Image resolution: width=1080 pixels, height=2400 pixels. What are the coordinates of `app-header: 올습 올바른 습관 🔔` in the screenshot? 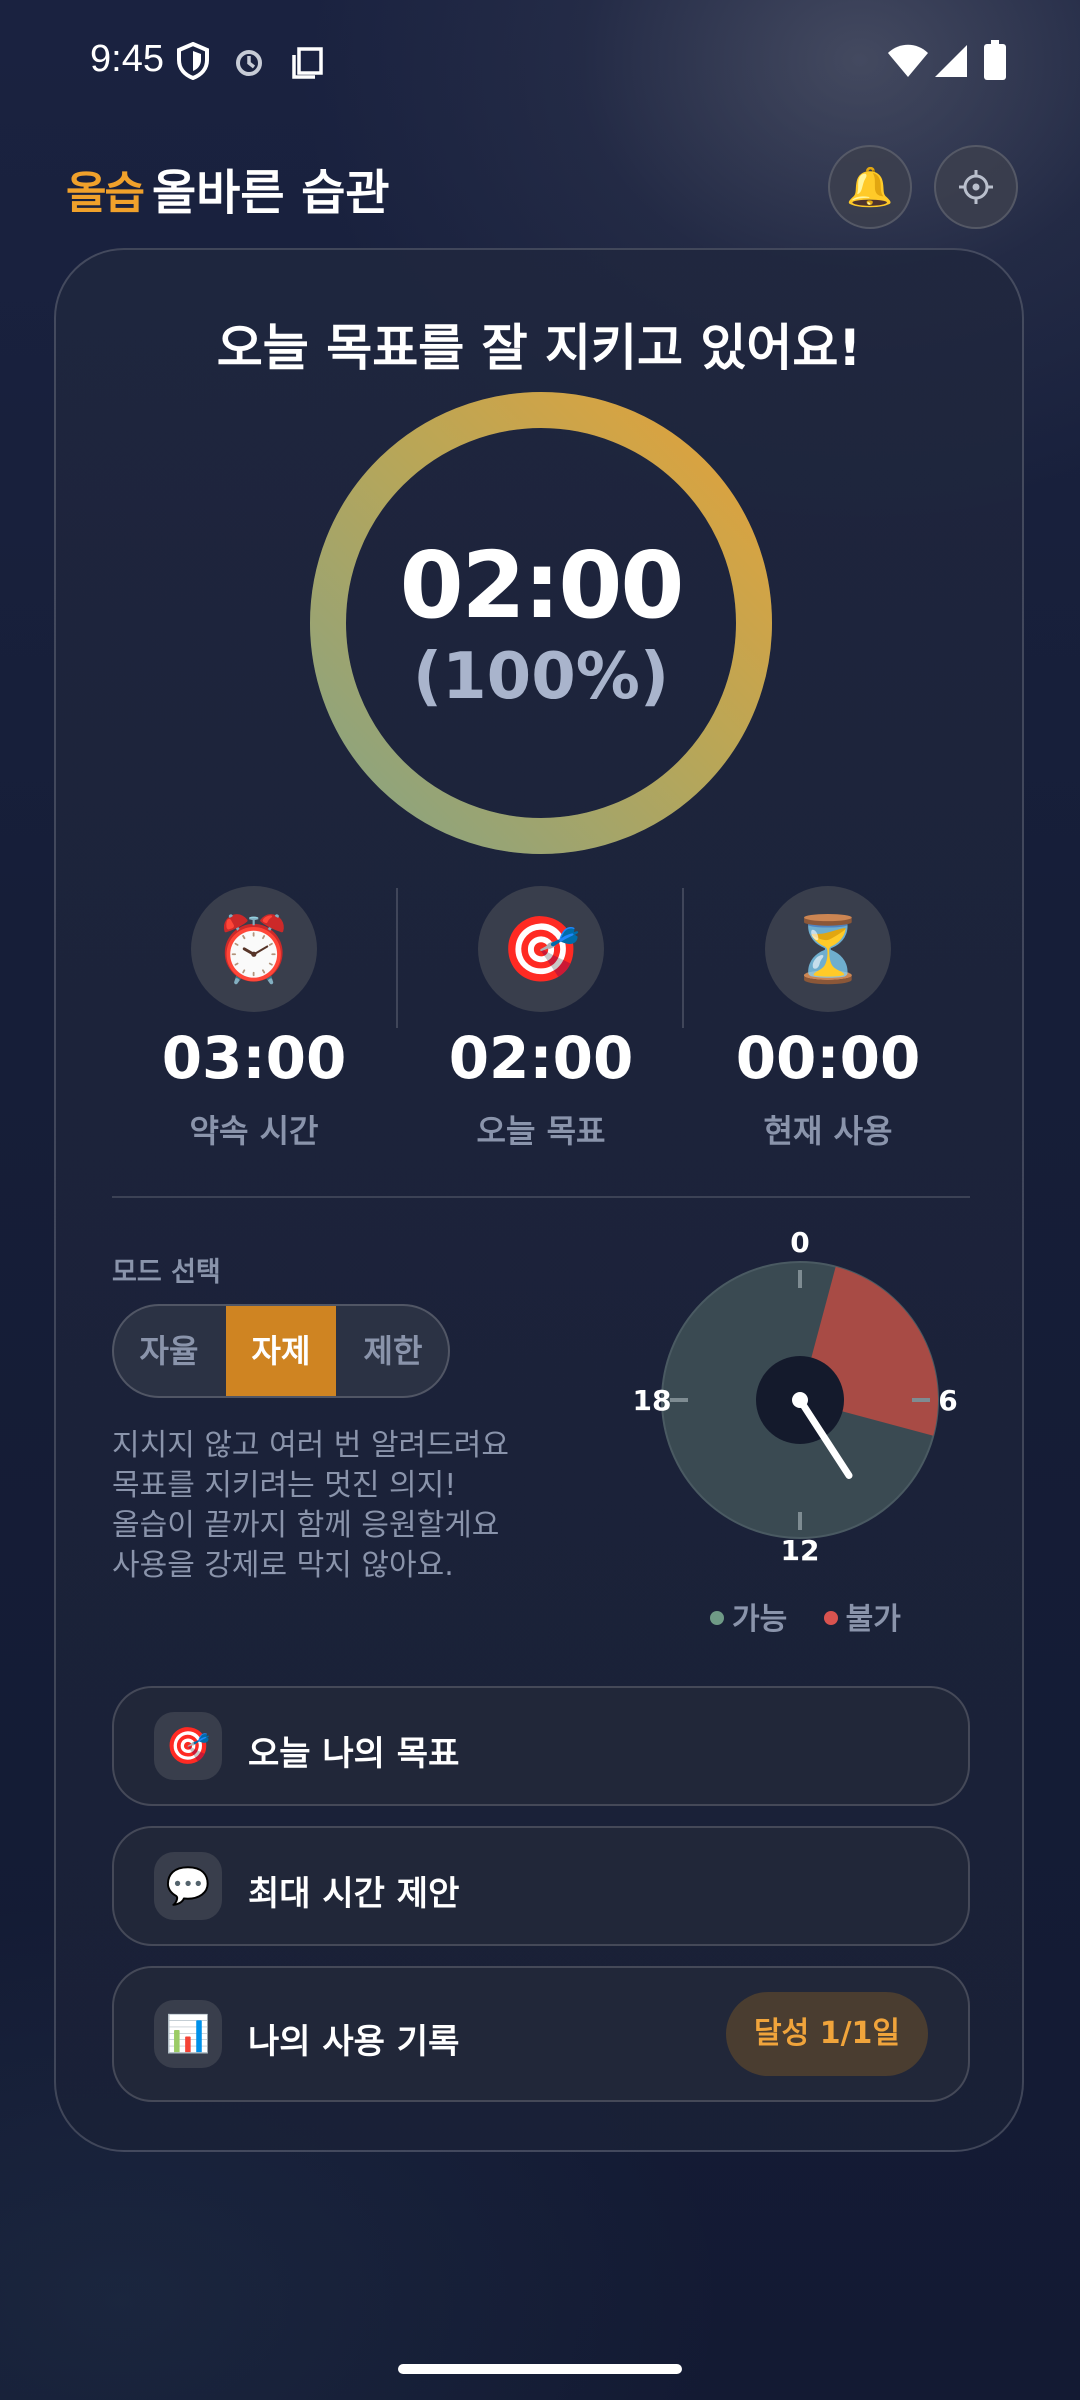 It's located at (540, 185).